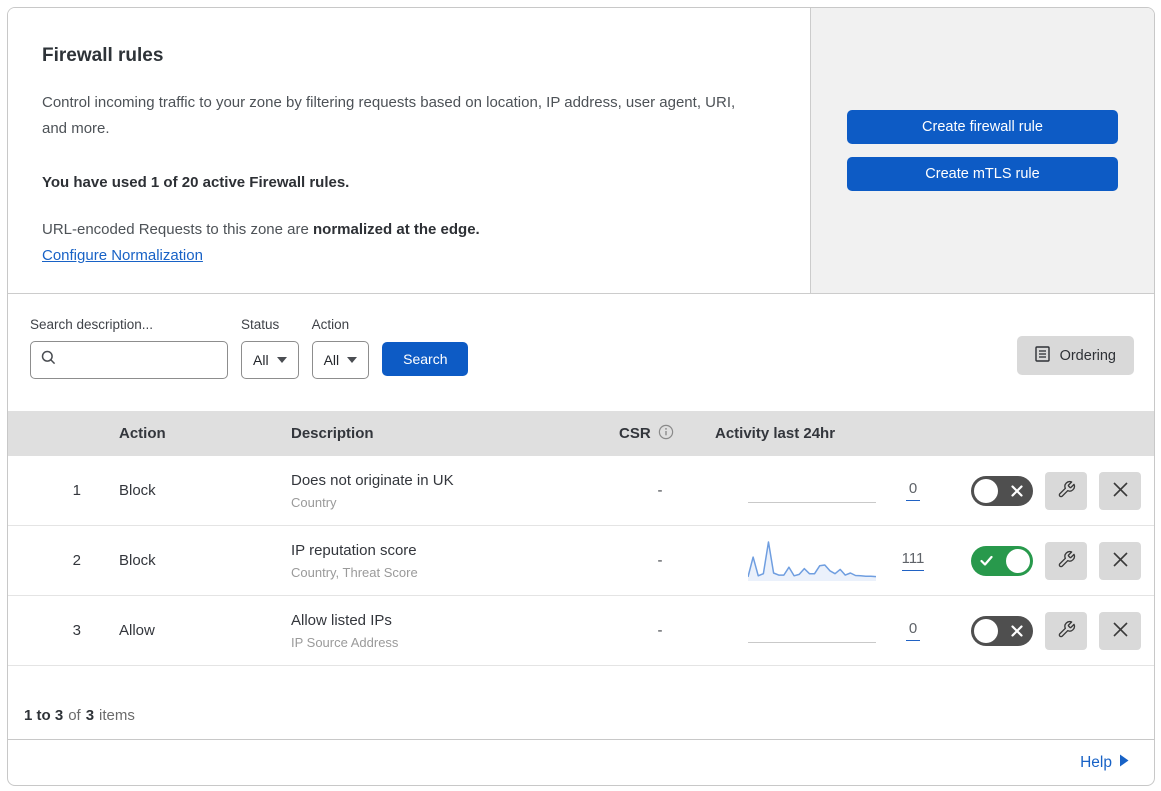 The image size is (1161, 791). What do you see at coordinates (76, 490) in the screenshot?
I see `rule-priority: 1` at bounding box center [76, 490].